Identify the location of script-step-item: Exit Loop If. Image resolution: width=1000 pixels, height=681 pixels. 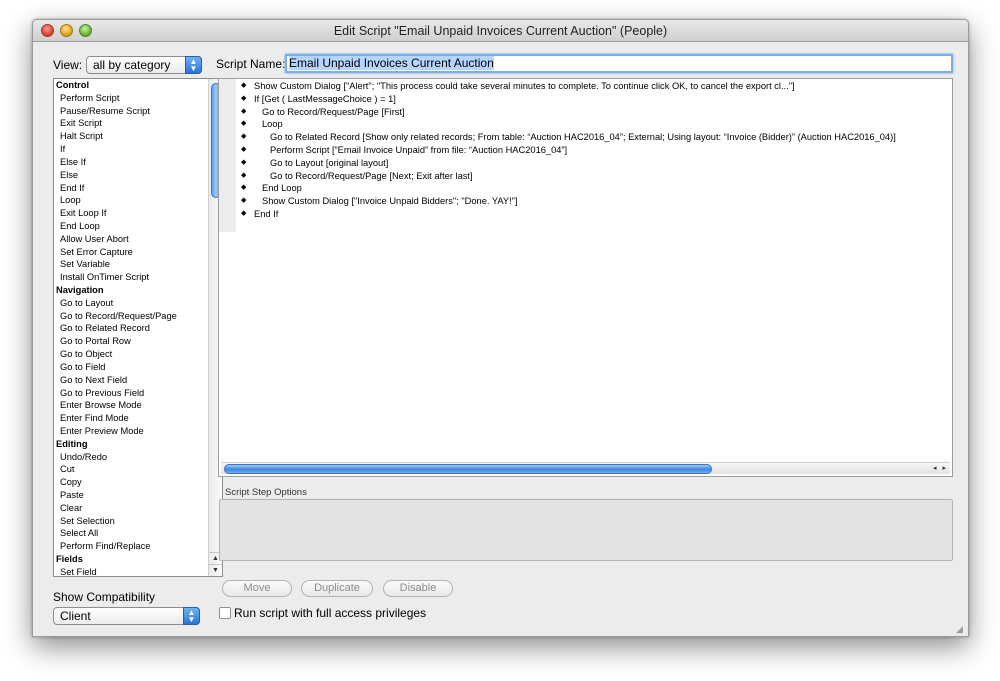
(138, 213).